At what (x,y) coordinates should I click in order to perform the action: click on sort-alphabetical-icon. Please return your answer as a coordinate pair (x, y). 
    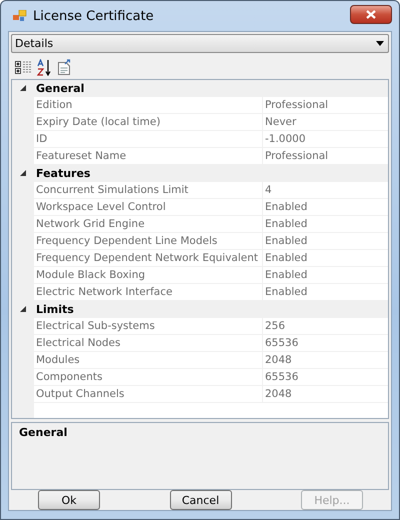
    Looking at the image, I should click on (44, 67).